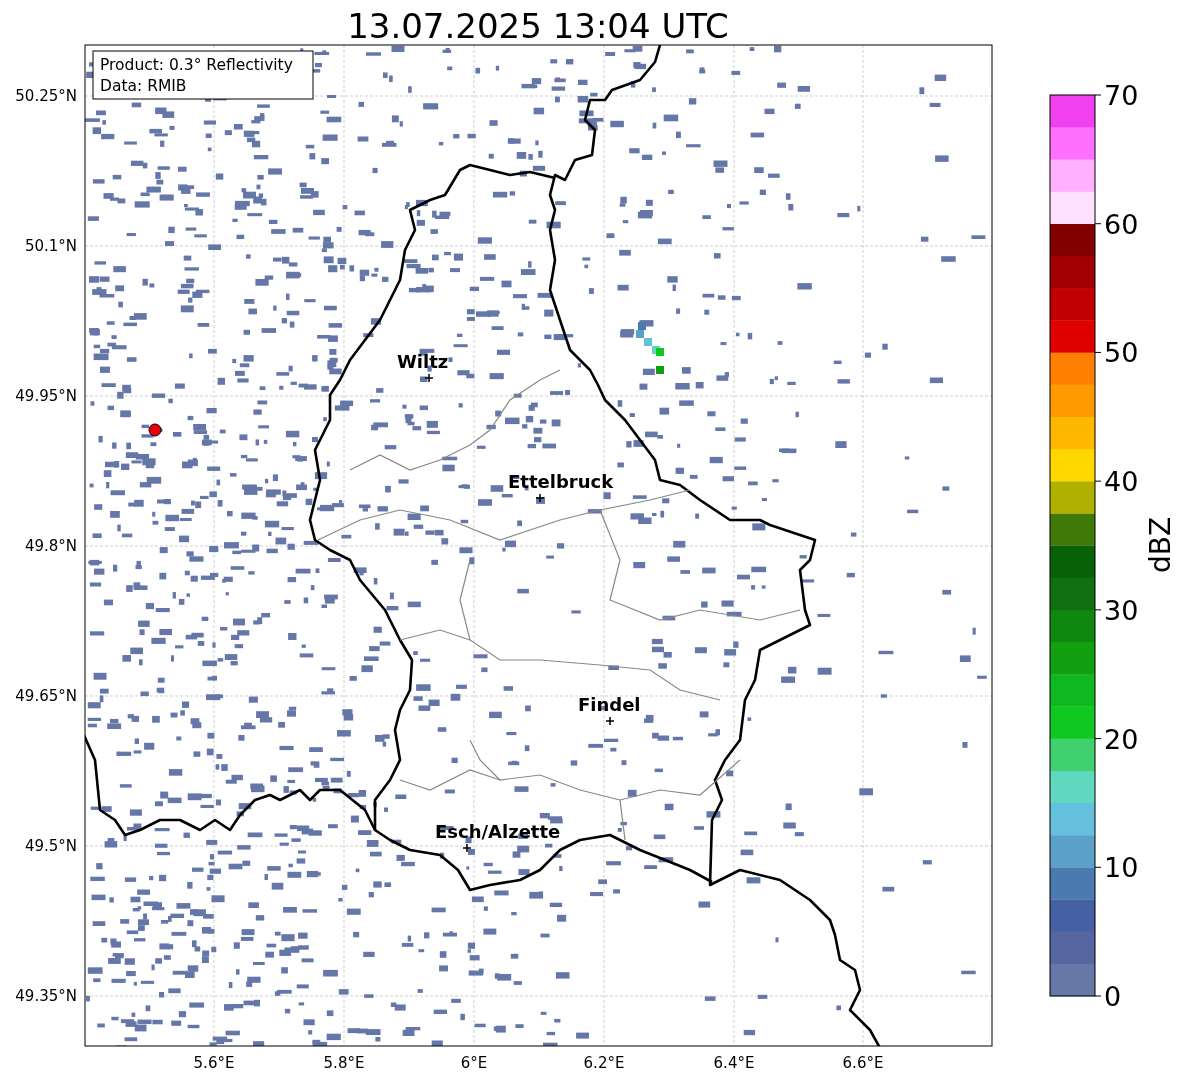 This screenshot has height=1081, width=1184. Describe the element at coordinates (604, 1063) in the screenshot. I see `longitude-label: 6.2°E` at that location.